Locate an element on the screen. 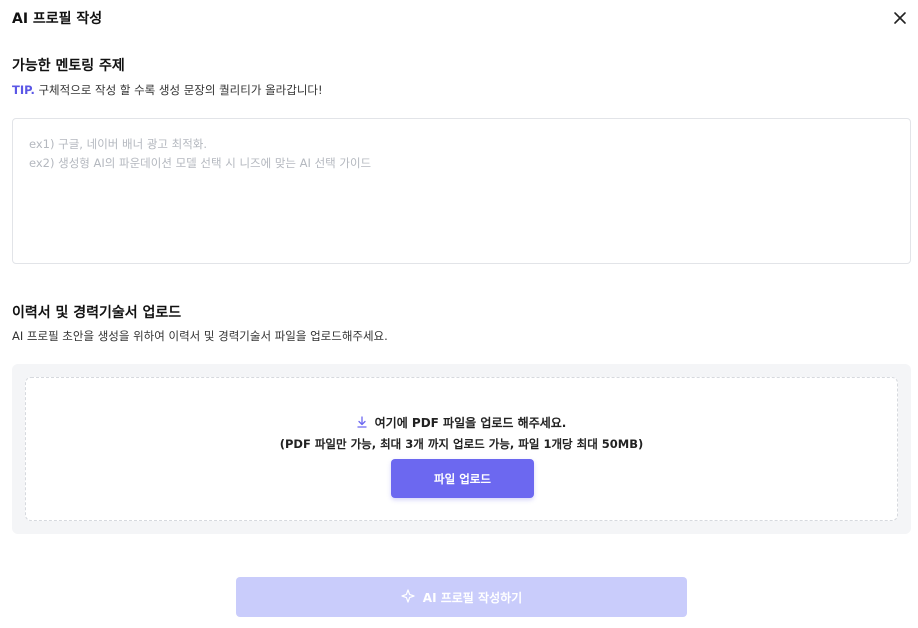 The image size is (918, 628). upload-section-title: 이력서 및 경력기술서 업로드 is located at coordinates (97, 313).